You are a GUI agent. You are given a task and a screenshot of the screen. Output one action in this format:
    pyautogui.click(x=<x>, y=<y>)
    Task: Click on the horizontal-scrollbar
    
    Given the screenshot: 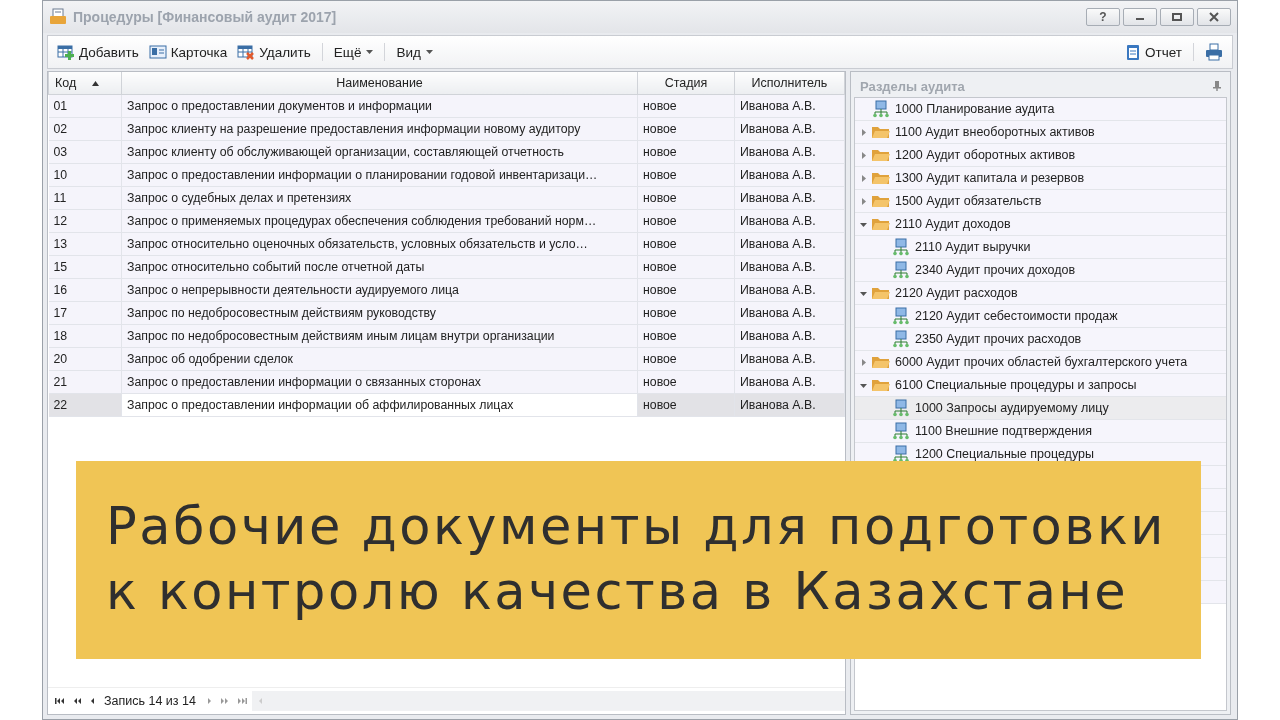 What is the action you would take?
    pyautogui.click(x=548, y=701)
    